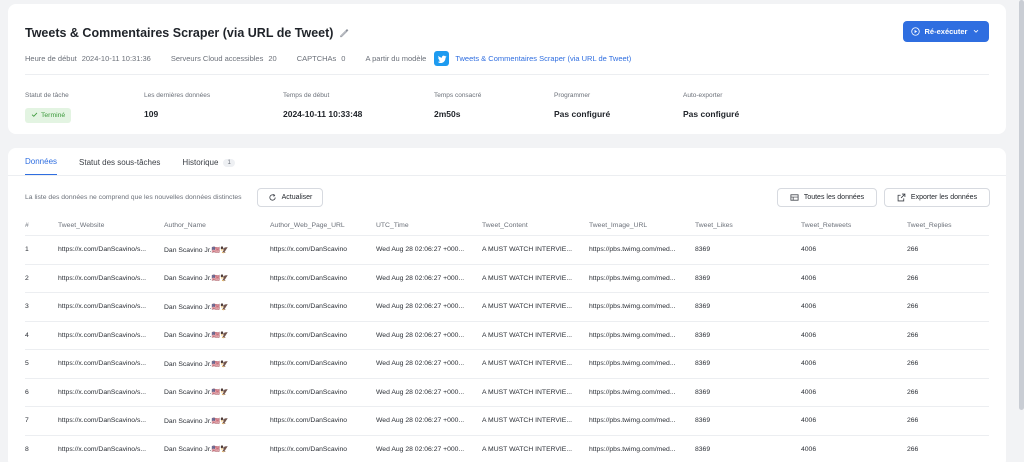 This screenshot has height=462, width=1024. Describe the element at coordinates (151, 114) in the screenshot. I see `stat-value: 109` at that location.